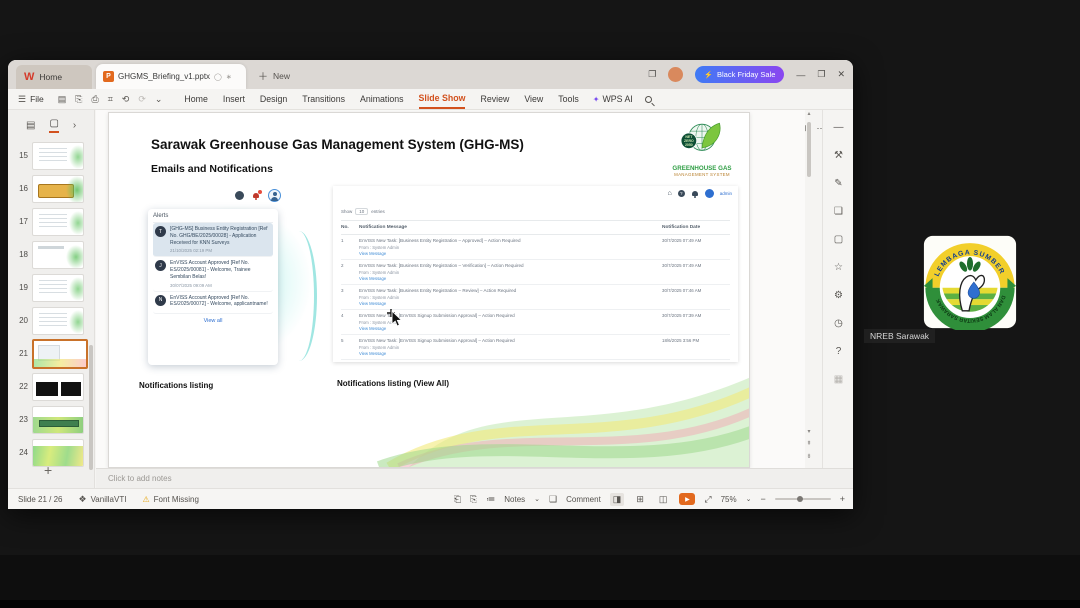 Image resolution: width=1080 pixels, height=608 pixels. Describe the element at coordinates (809, 431) in the screenshot. I see `scroll-down-icon: ▾` at that location.